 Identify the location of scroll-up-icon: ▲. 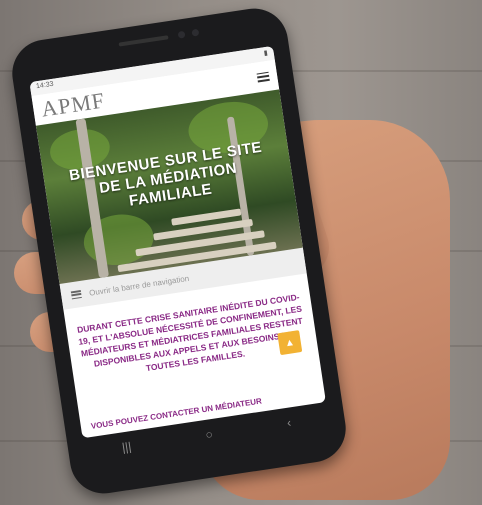
(290, 343).